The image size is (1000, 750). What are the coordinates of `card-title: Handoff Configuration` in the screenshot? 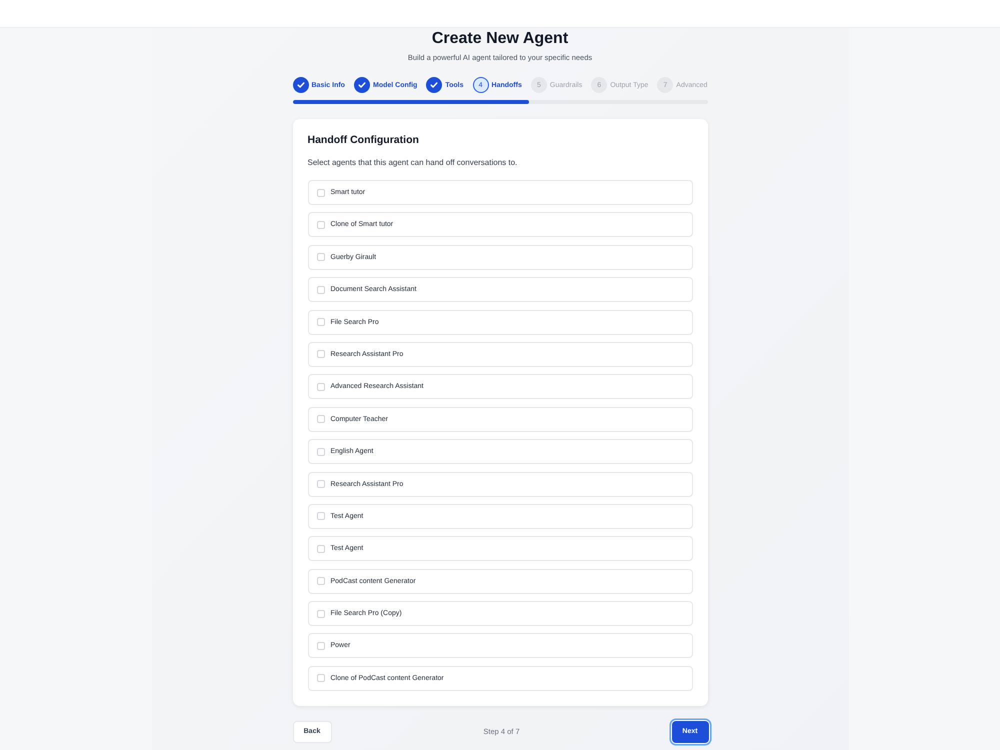 It's located at (364, 140).